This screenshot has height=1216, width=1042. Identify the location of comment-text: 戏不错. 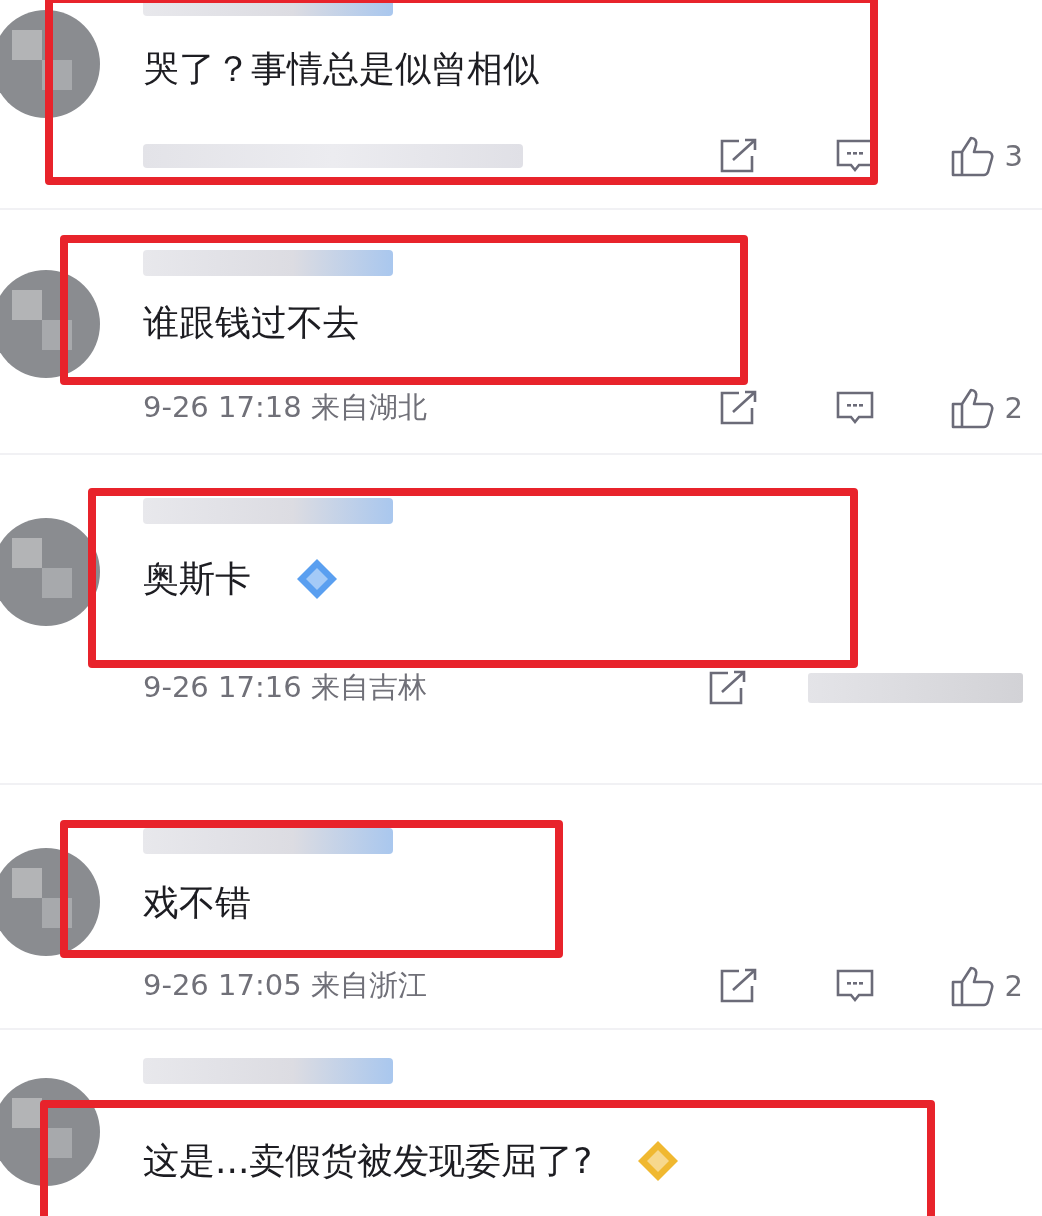
(197, 903).